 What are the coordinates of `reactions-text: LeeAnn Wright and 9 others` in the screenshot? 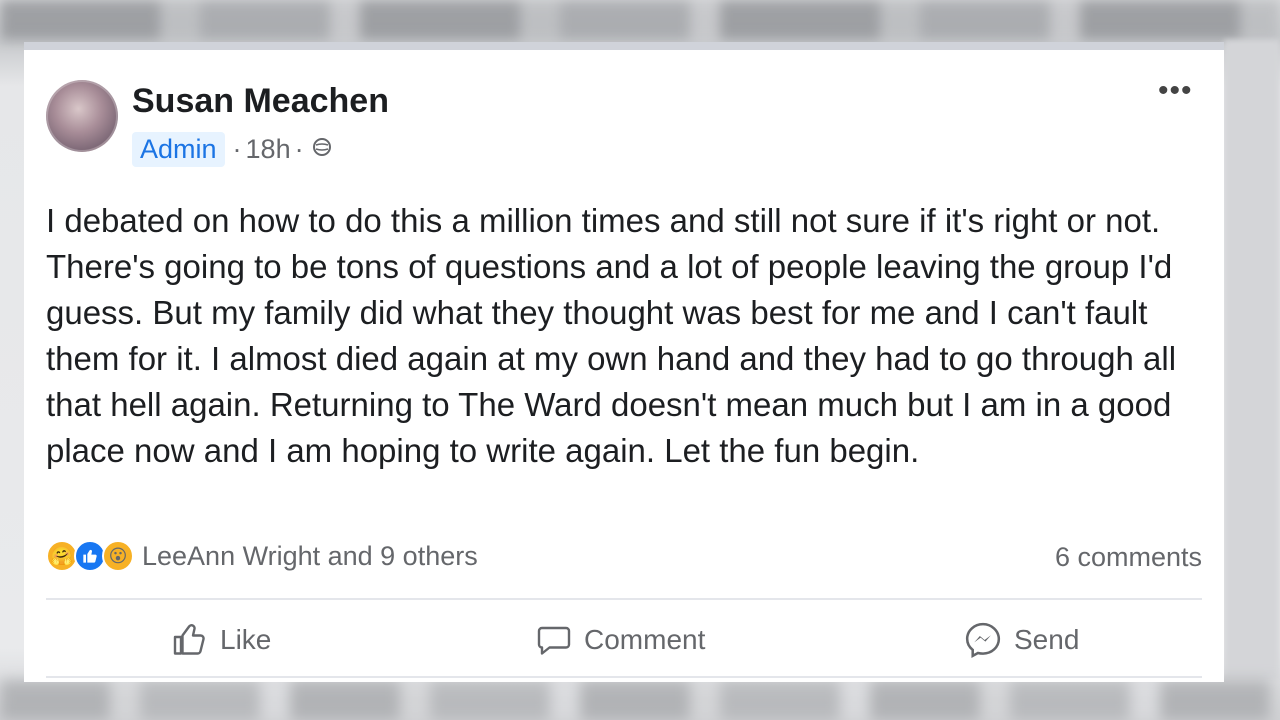 It's located at (310, 556).